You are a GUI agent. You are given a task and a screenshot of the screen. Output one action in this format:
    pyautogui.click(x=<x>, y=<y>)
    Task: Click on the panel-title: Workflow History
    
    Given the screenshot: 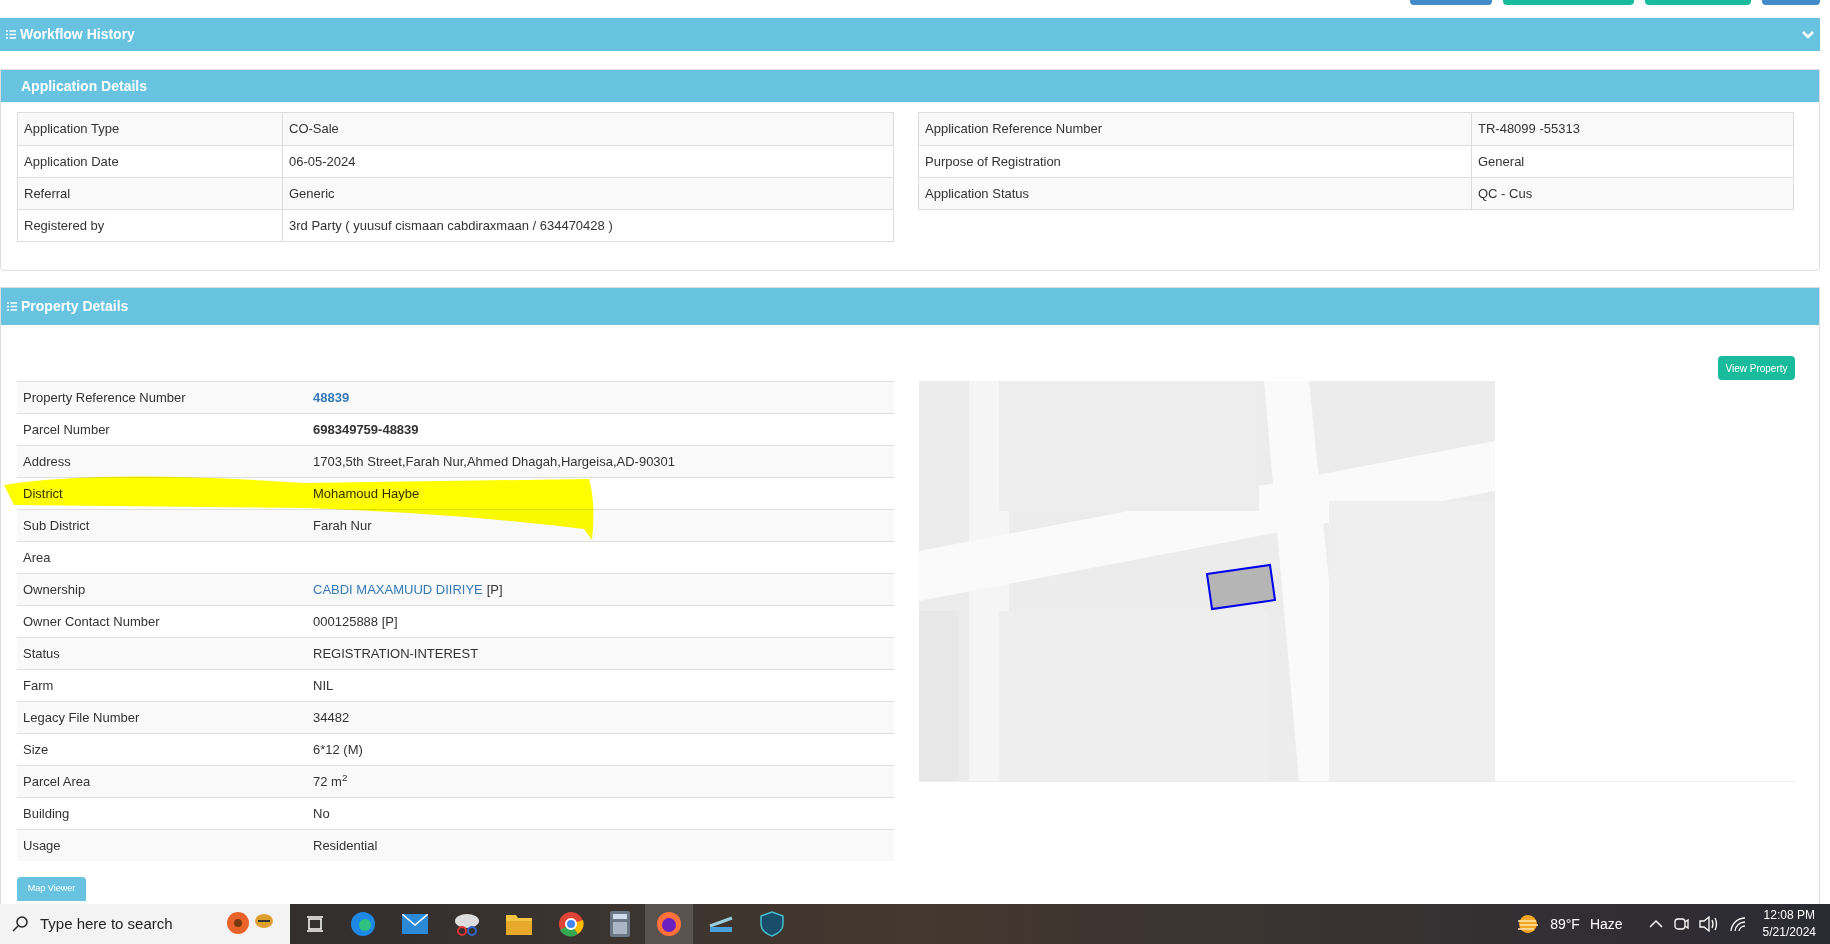 What is the action you would take?
    pyautogui.click(x=77, y=34)
    